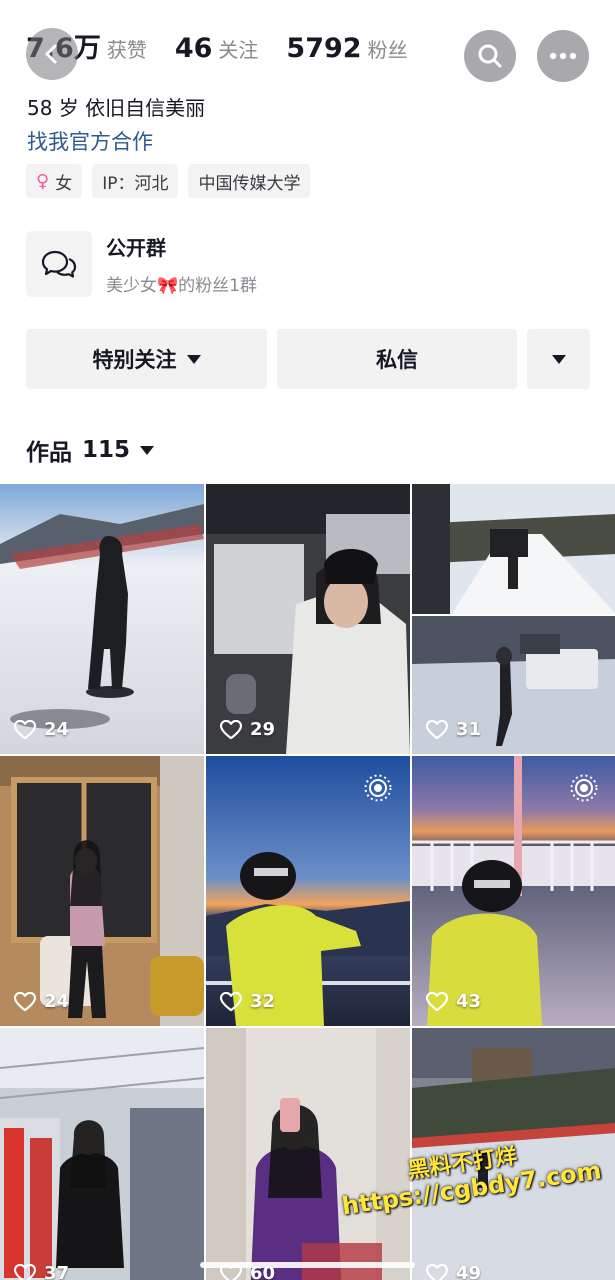  I want to click on snowboard-photo, so click(102, 619).